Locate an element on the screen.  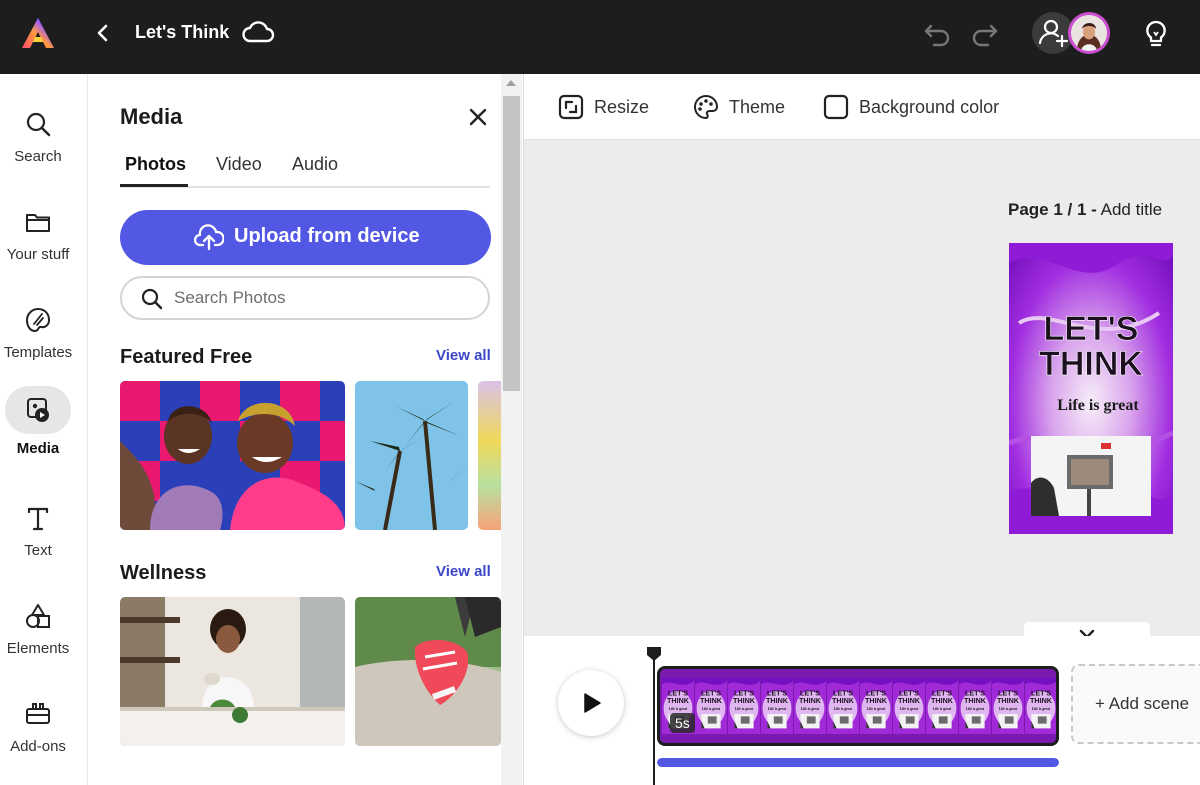
photo-thumbnail-friends is located at coordinates (232, 455).